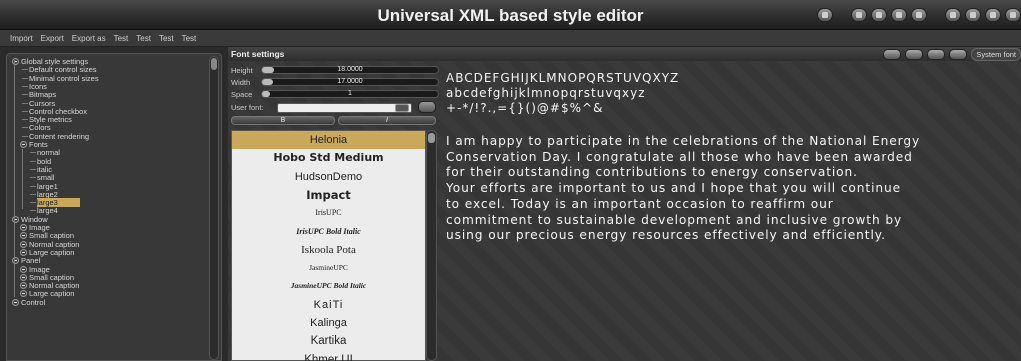 The image size is (1021, 361). What do you see at coordinates (258, 54) in the screenshot?
I see `panel-title: Font settings` at bounding box center [258, 54].